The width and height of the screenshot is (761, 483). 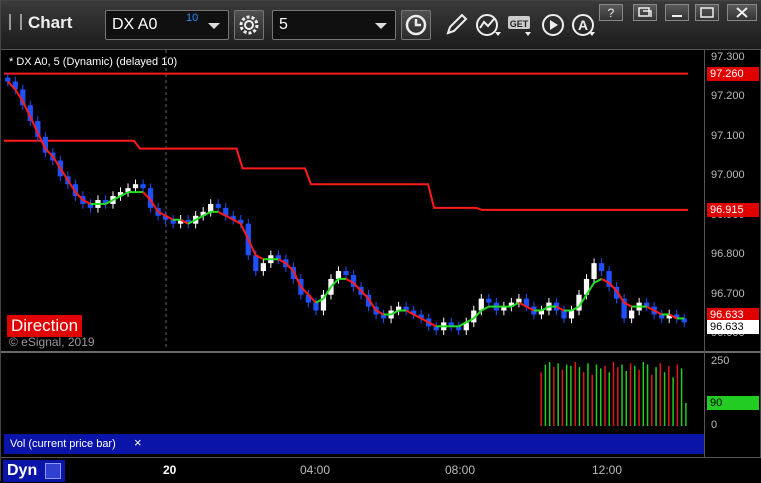 What do you see at coordinates (613, 394) in the screenshot?
I see `volume-bars` at bounding box center [613, 394].